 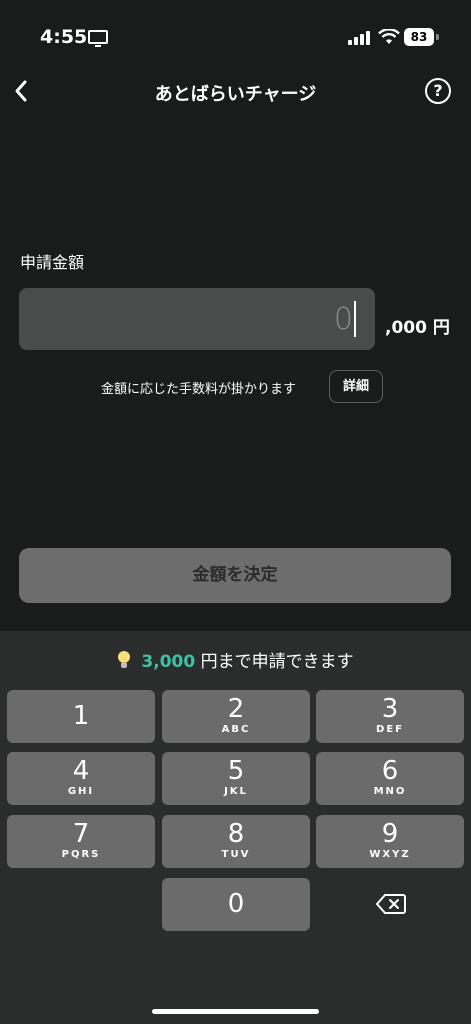 I want to click on key-letters: ABC, so click(x=236, y=729).